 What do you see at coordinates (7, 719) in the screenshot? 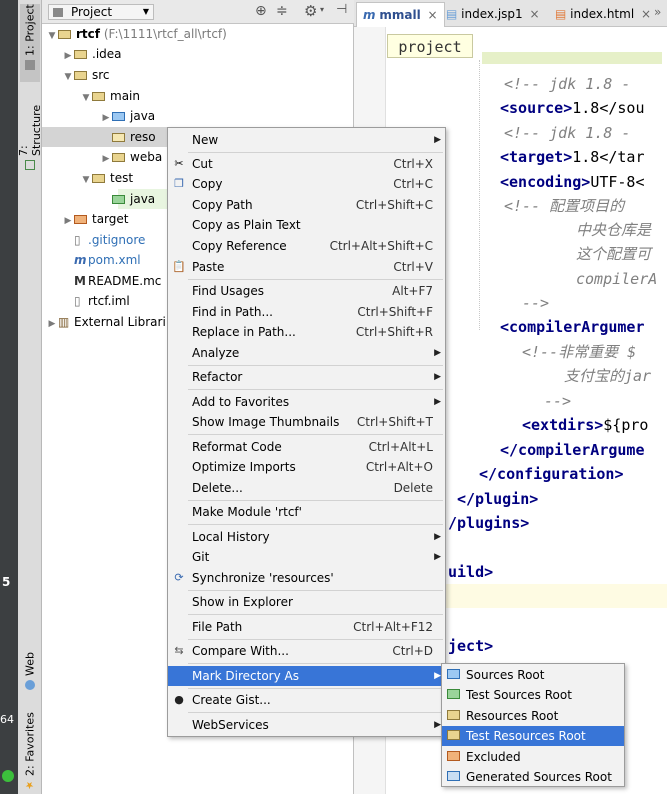
I see `edge-text: 64` at bounding box center [7, 719].